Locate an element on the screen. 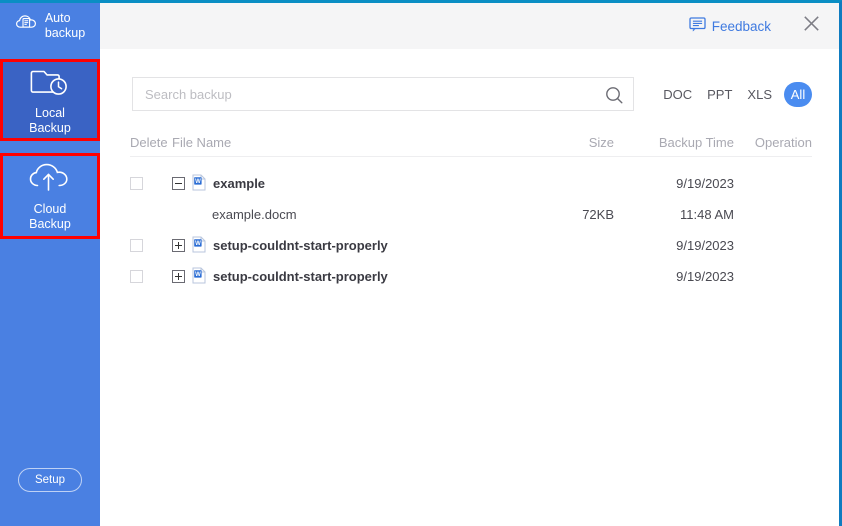  sidebar-item-label: Auto backup is located at coordinates (65, 25).